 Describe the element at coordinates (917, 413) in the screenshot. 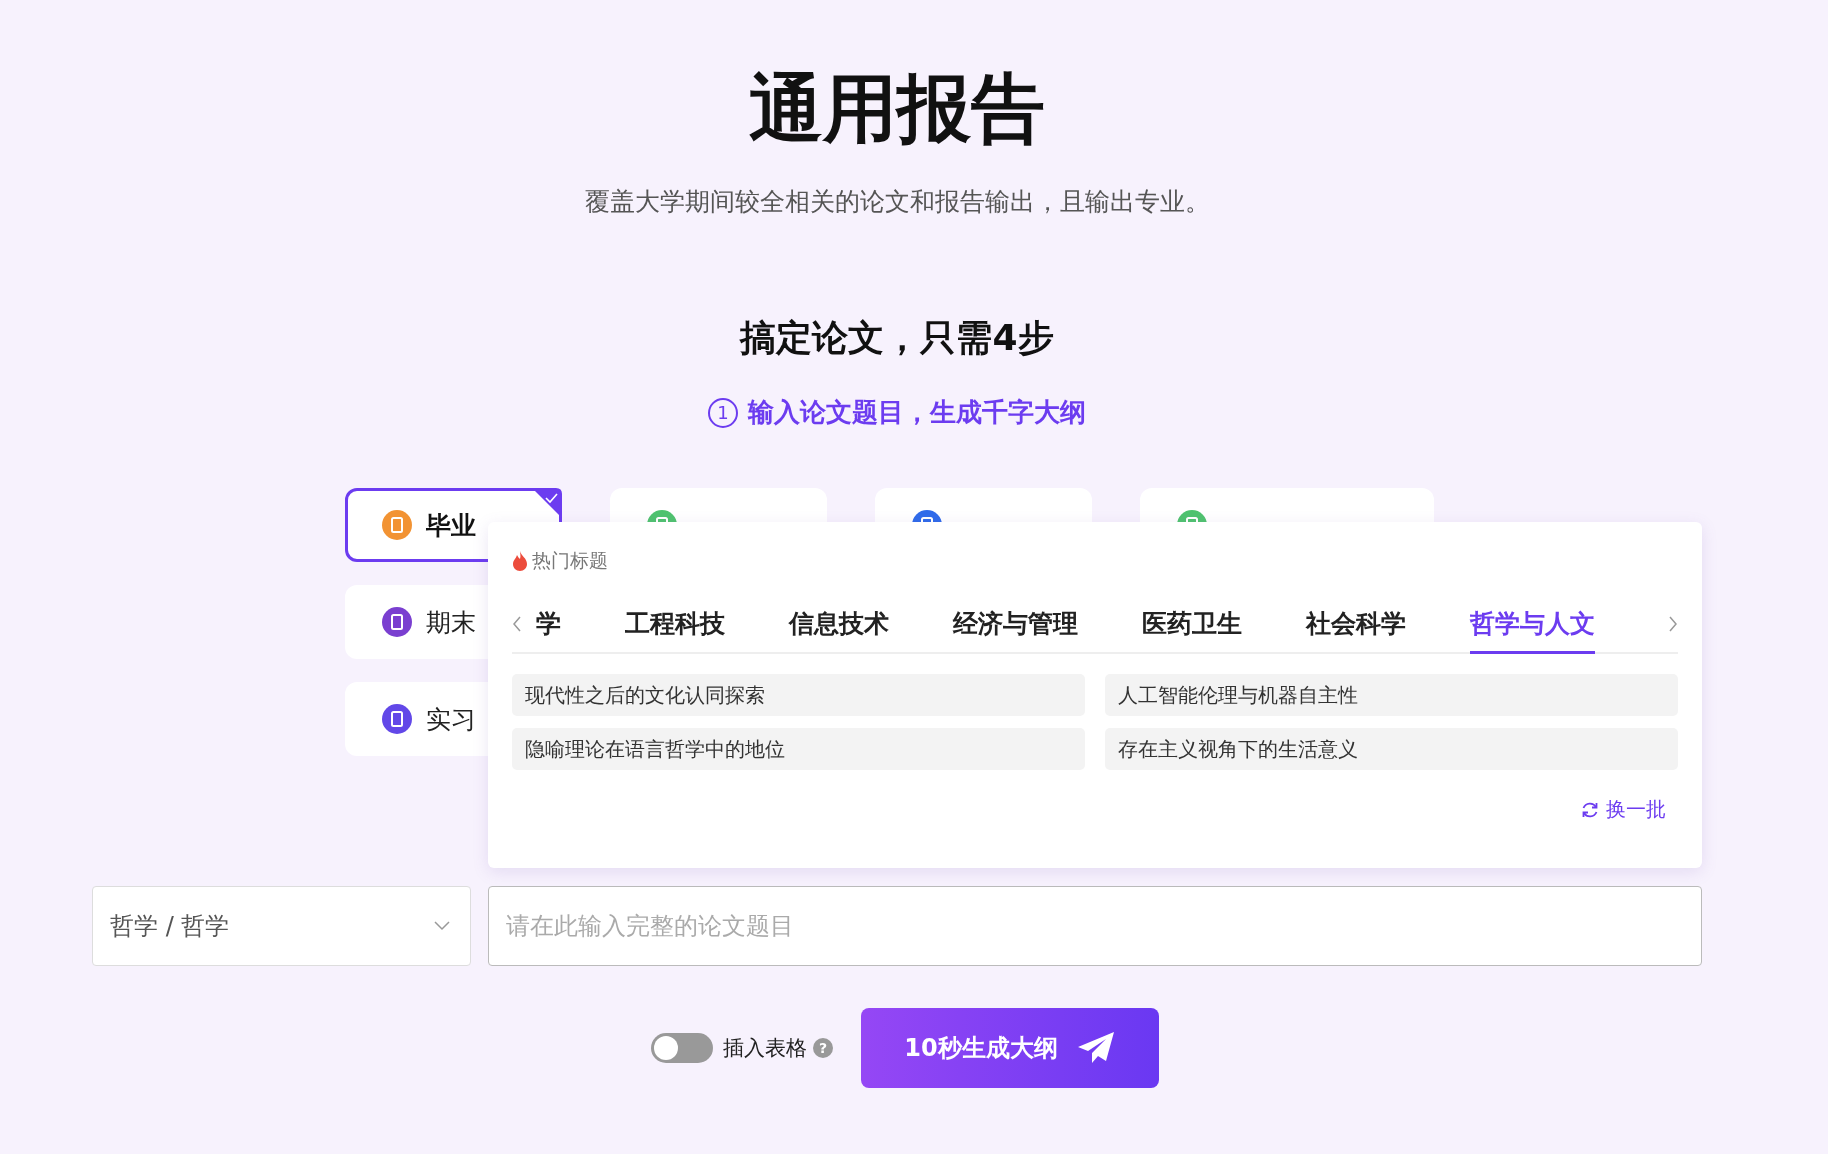

I see `step-label: 输入论文题目，生成千字大纲` at that location.